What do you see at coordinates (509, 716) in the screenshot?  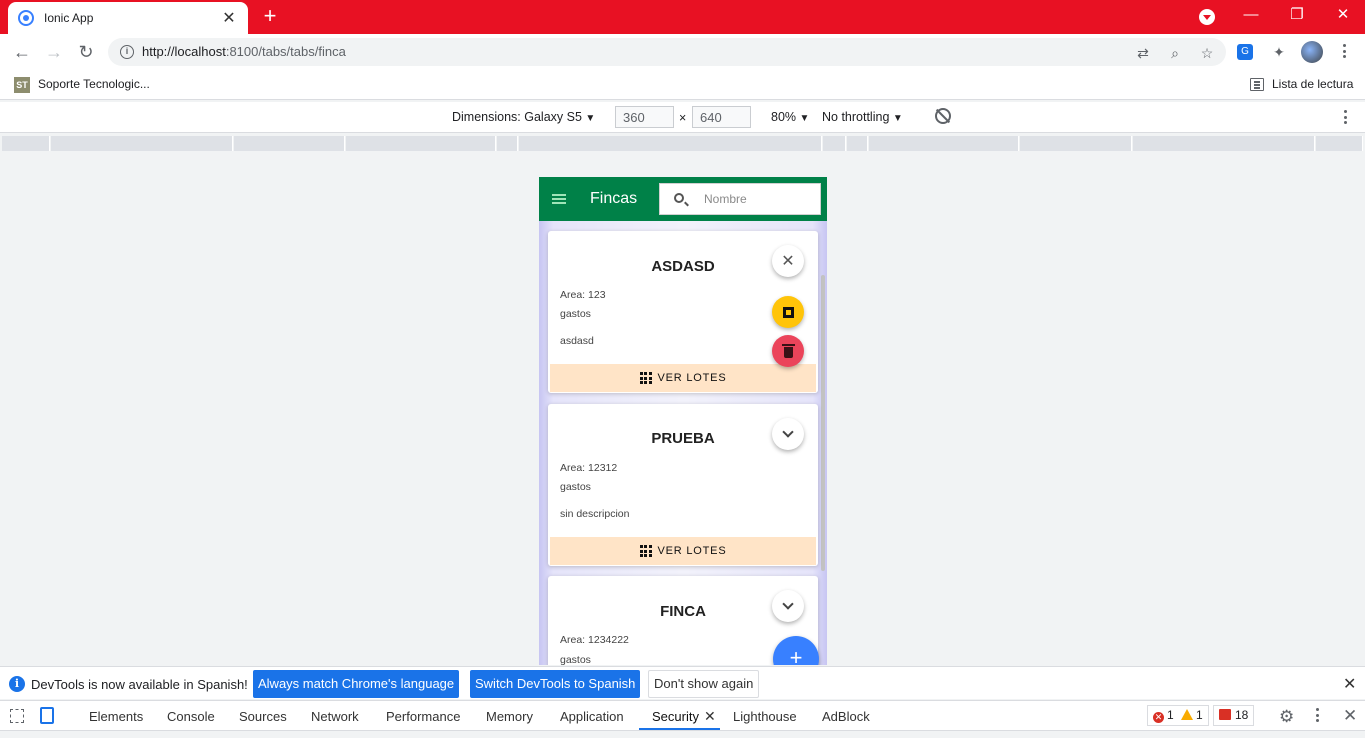 I see `tab-memory: Memory` at bounding box center [509, 716].